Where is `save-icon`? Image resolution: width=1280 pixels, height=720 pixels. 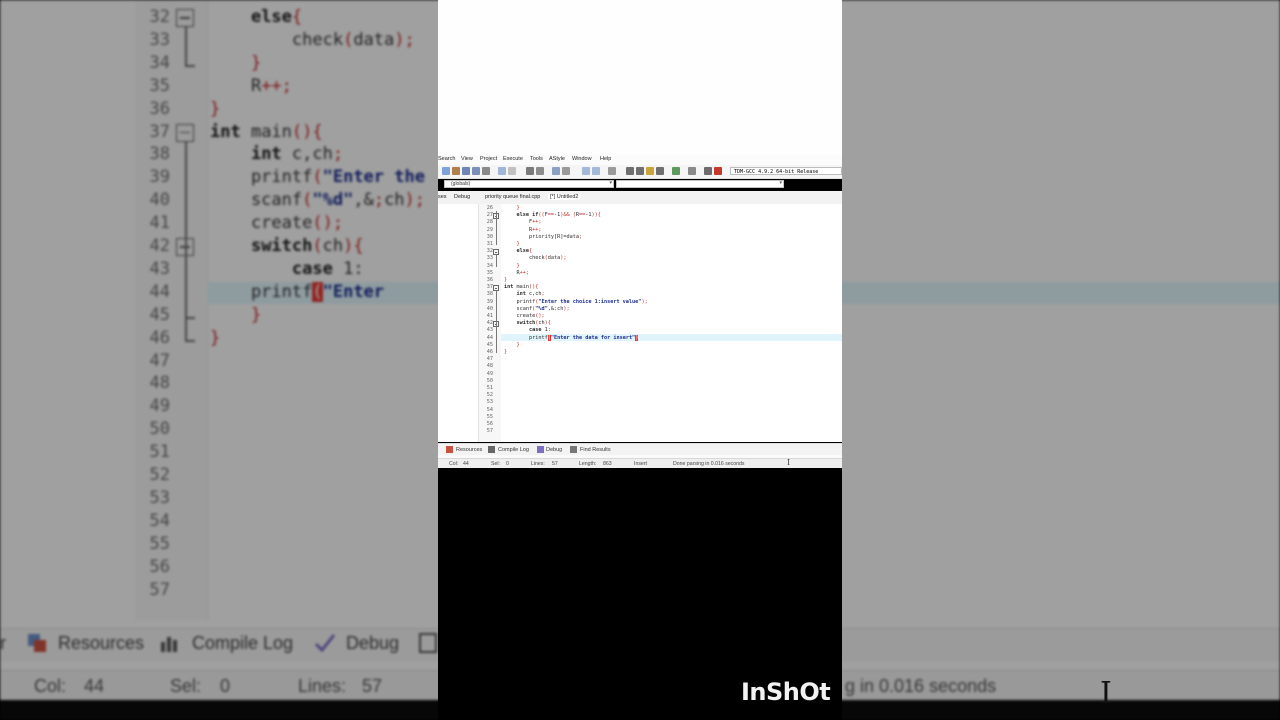
save-icon is located at coordinates (466, 171).